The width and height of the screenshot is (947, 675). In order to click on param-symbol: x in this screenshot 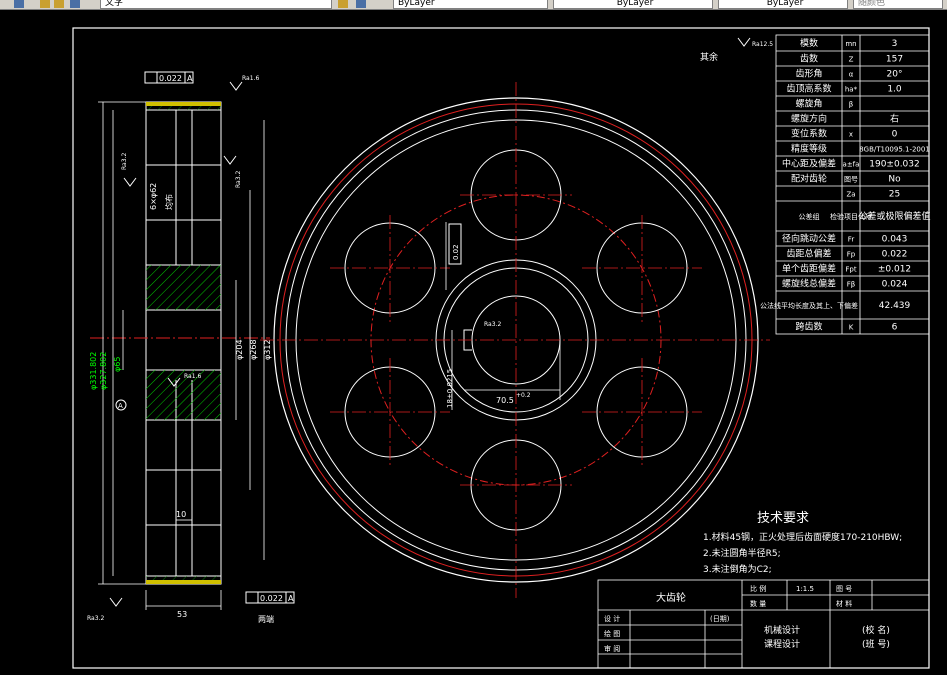, I will do `click(851, 135)`.